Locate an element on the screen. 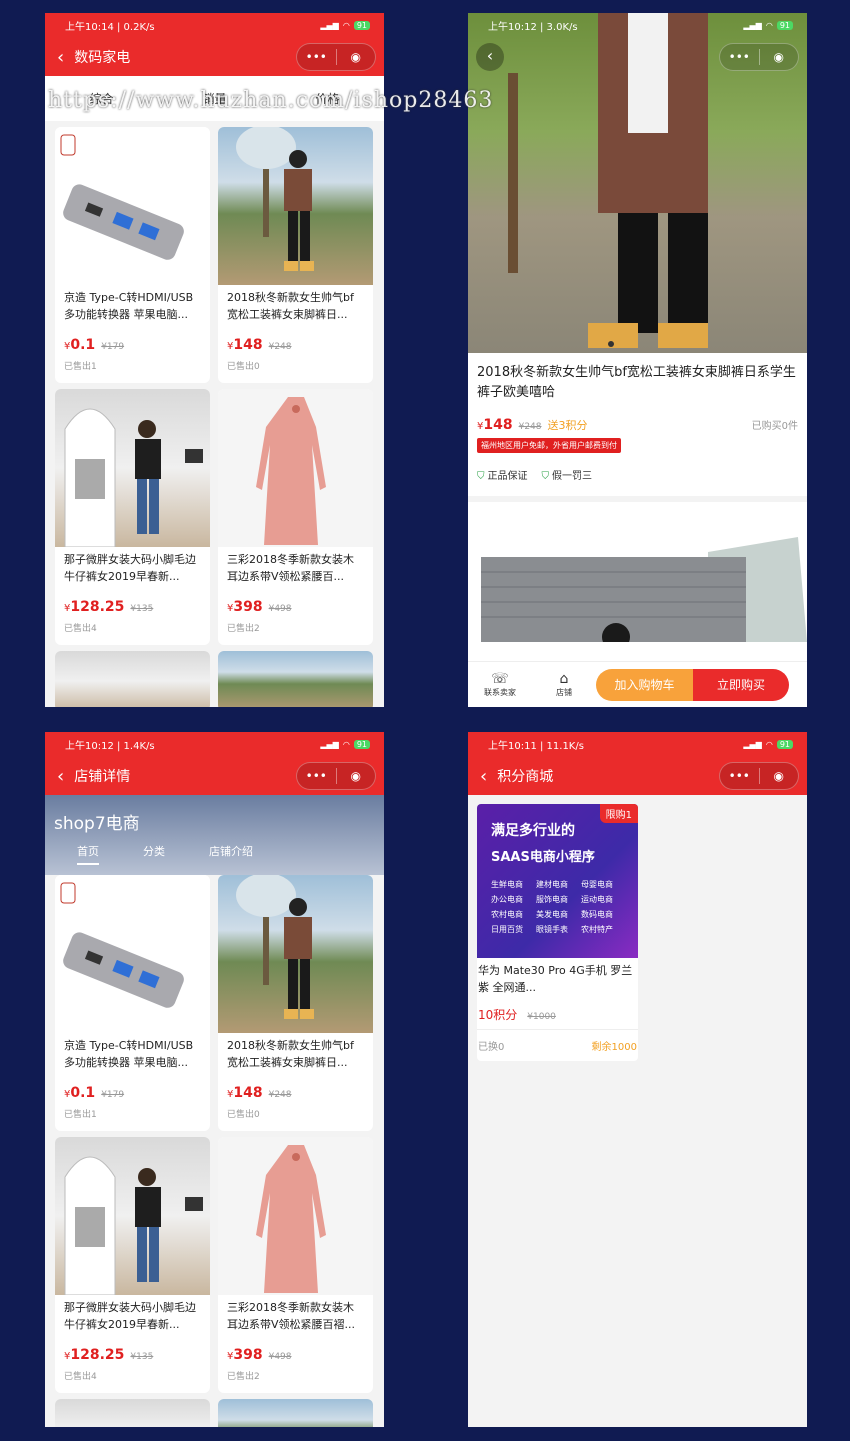 The image size is (850, 1441). headset-icon: ☏ is located at coordinates (500, 679).